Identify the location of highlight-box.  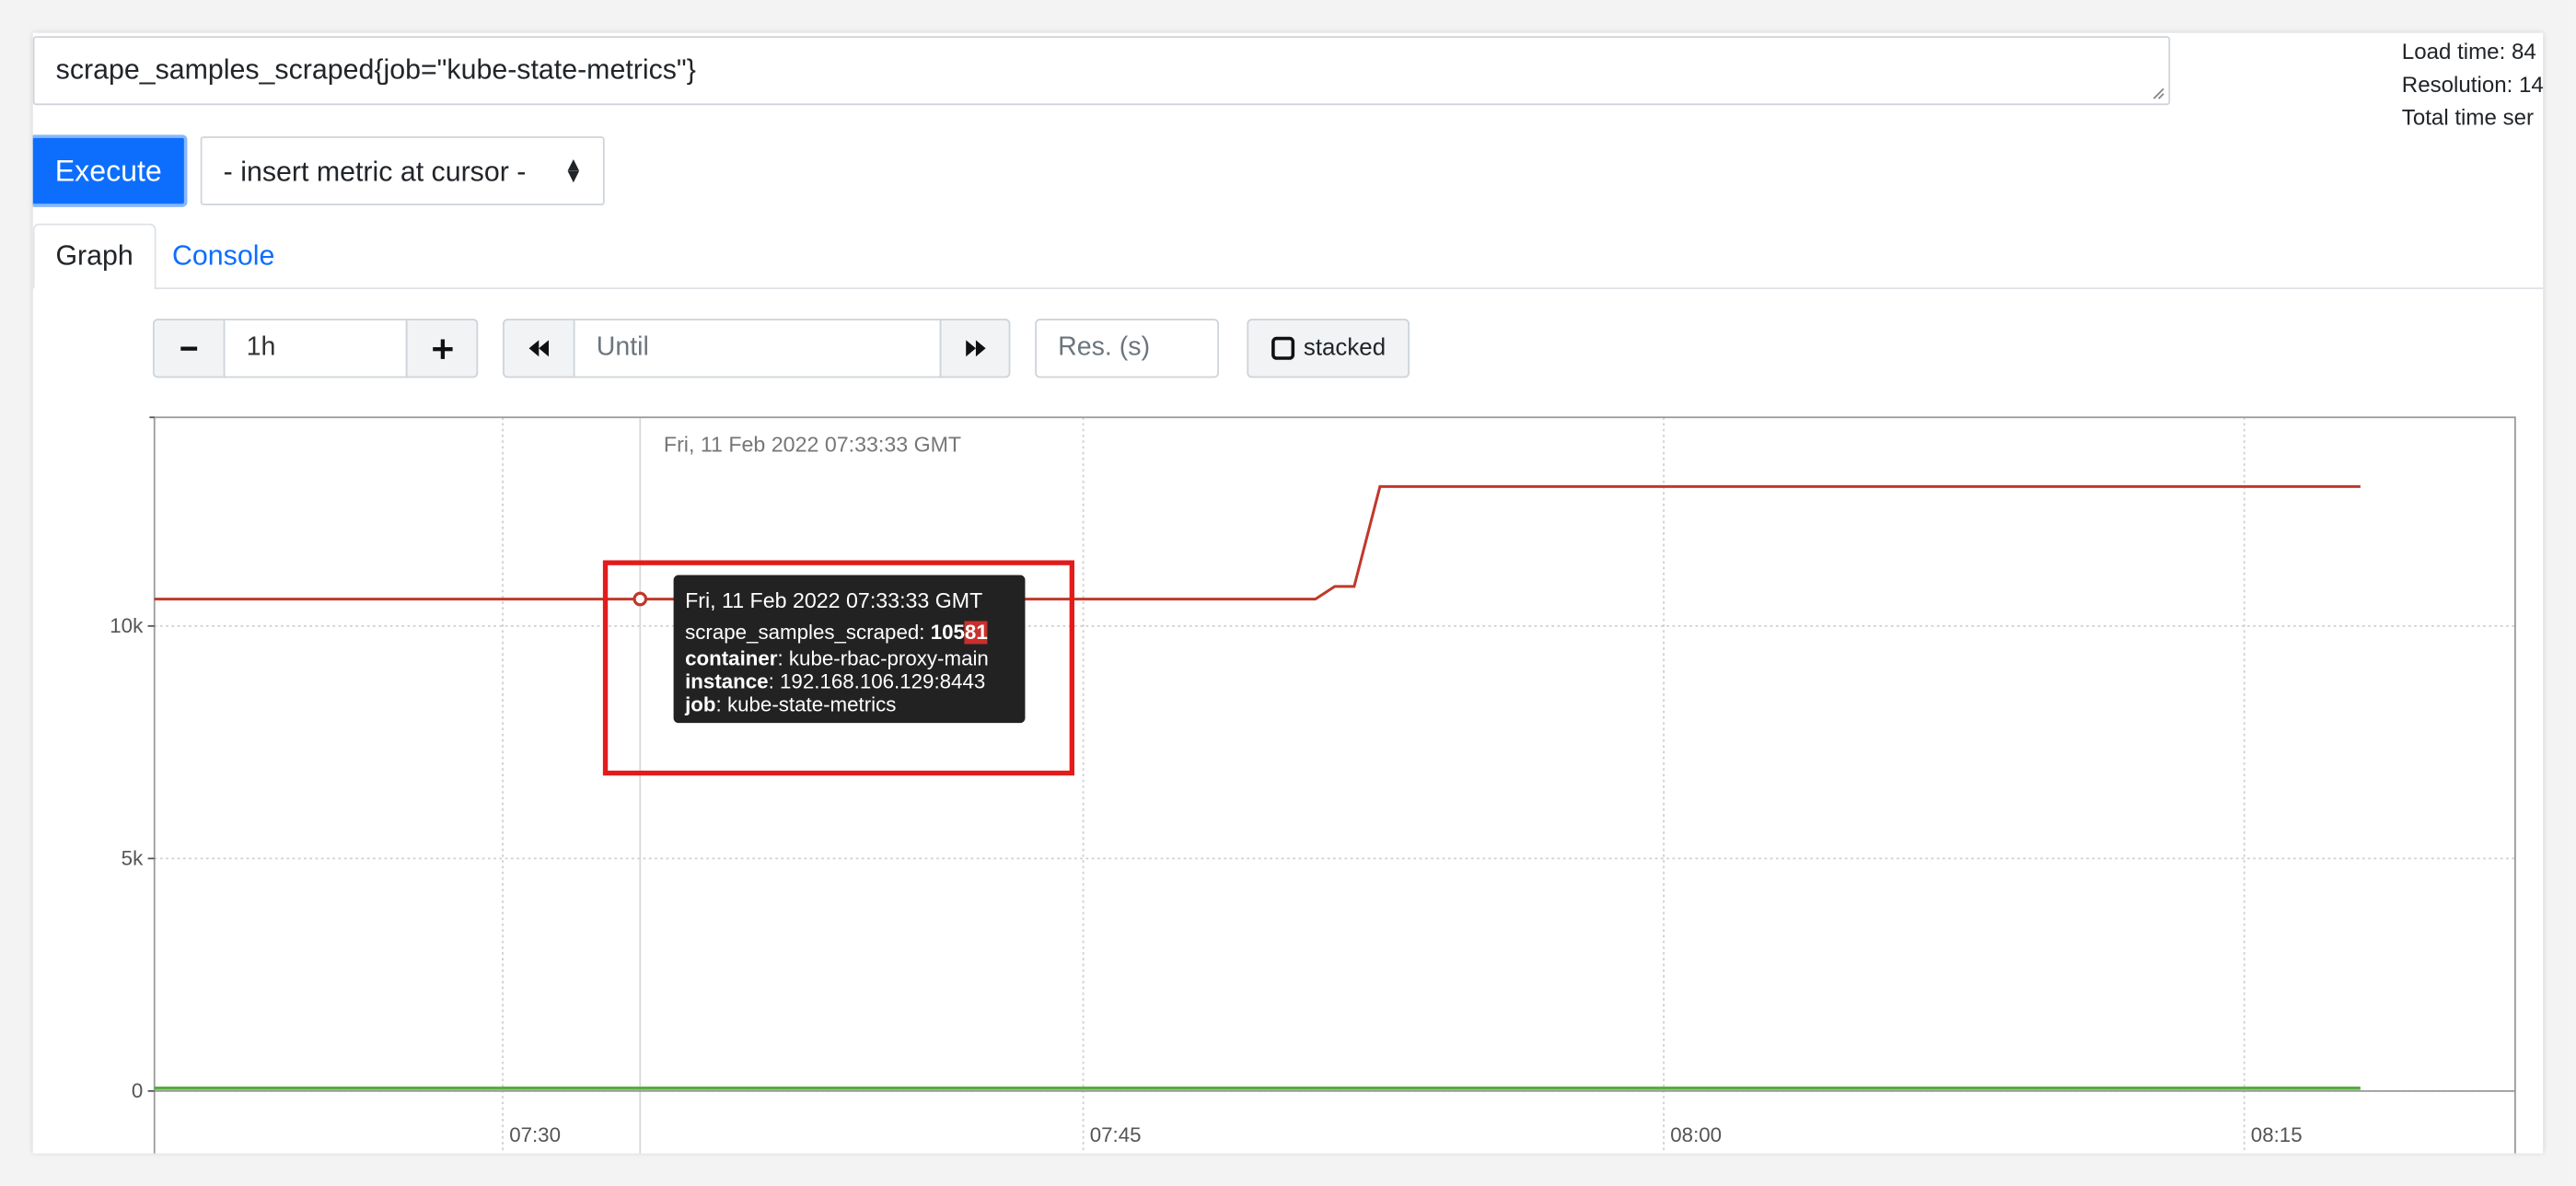
(838, 668).